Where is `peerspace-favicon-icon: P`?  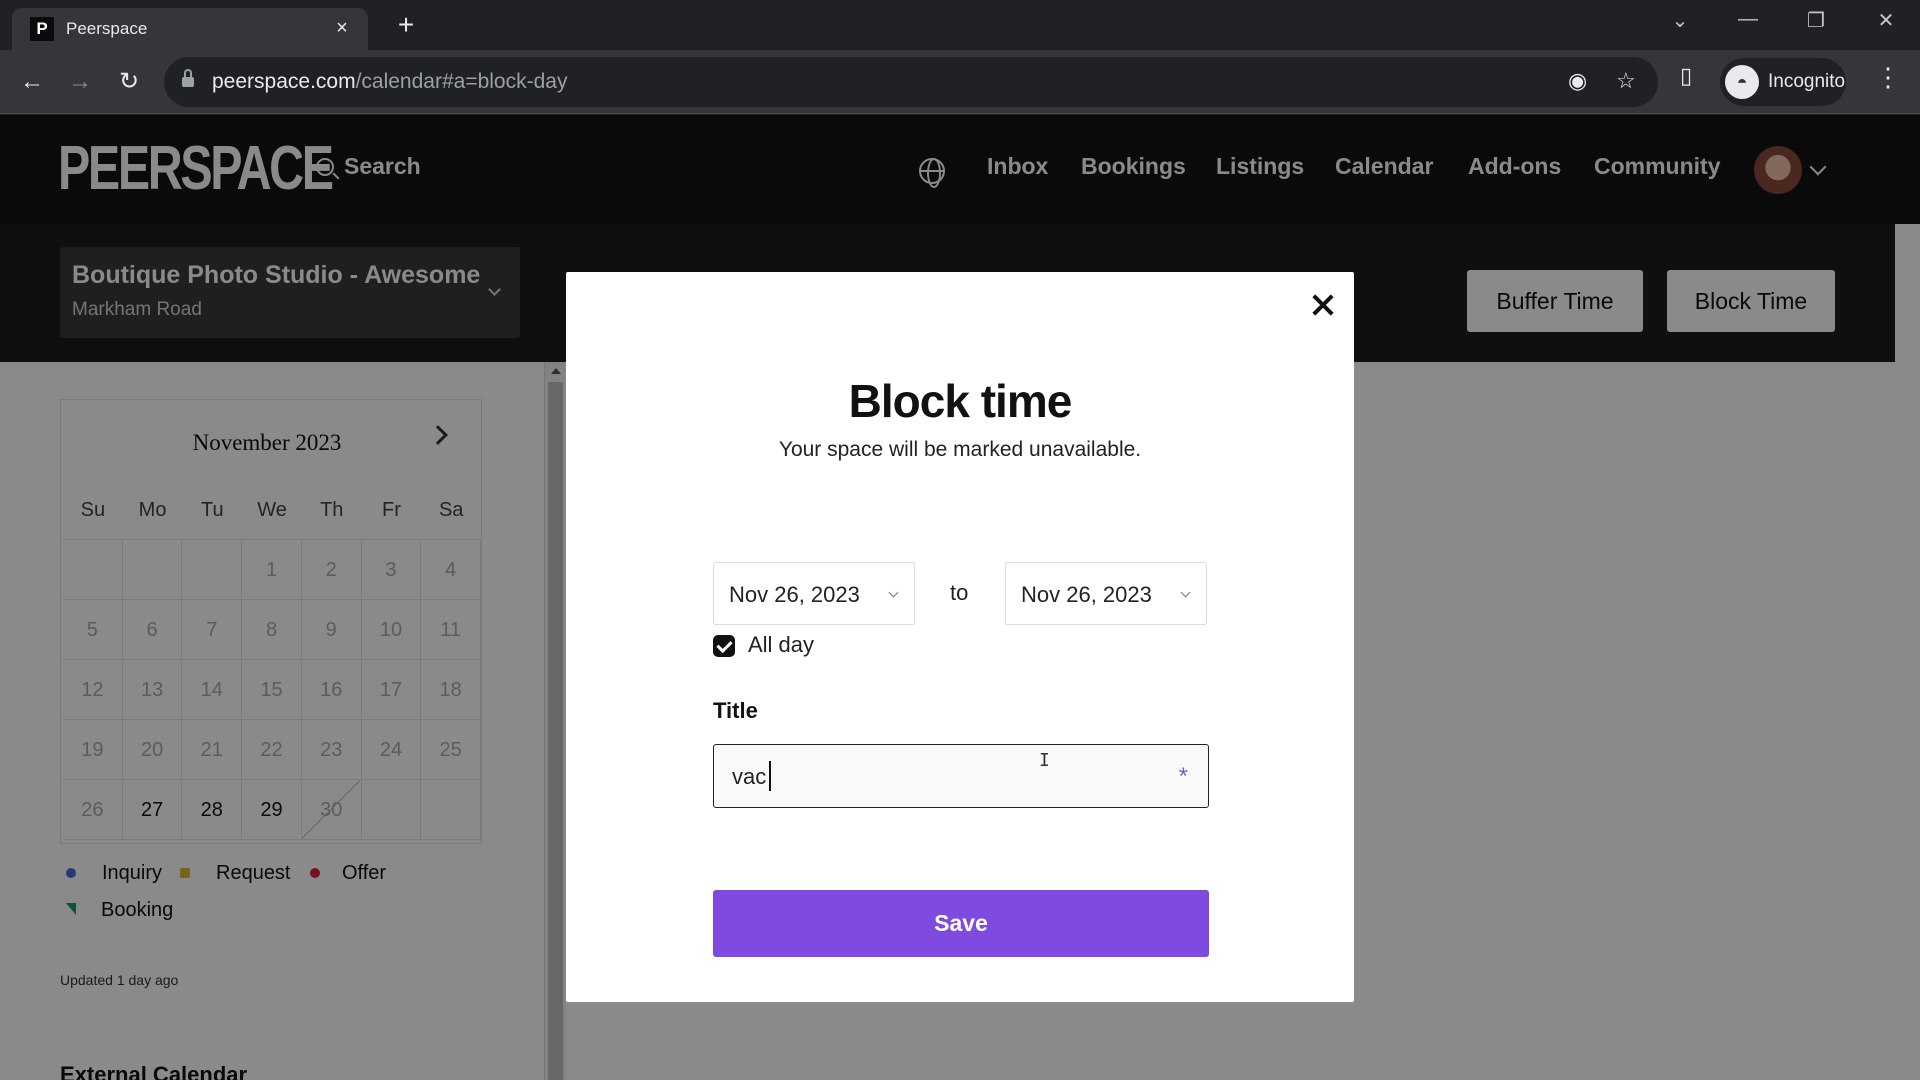 peerspace-favicon-icon: P is located at coordinates (42, 29).